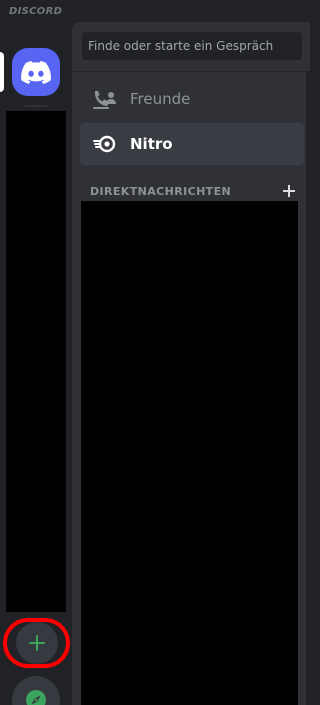 The width and height of the screenshot is (320, 705). Describe the element at coordinates (192, 144) in the screenshot. I see `nav-item-nitro: Nitro` at that location.